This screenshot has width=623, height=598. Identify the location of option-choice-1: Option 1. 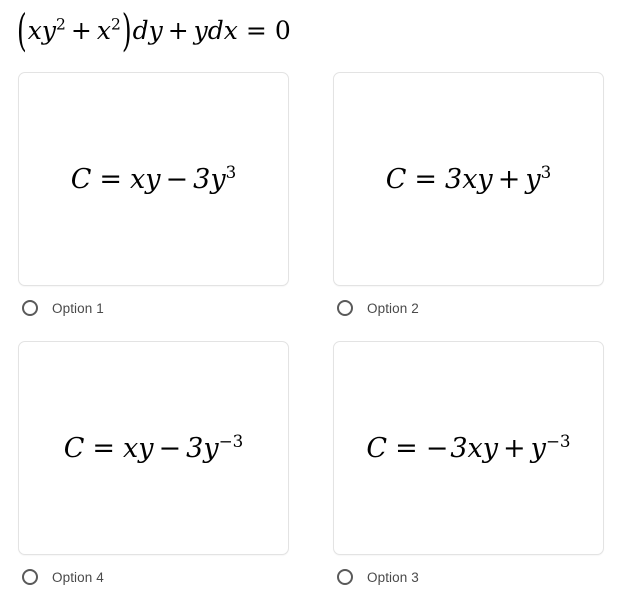
(153, 308).